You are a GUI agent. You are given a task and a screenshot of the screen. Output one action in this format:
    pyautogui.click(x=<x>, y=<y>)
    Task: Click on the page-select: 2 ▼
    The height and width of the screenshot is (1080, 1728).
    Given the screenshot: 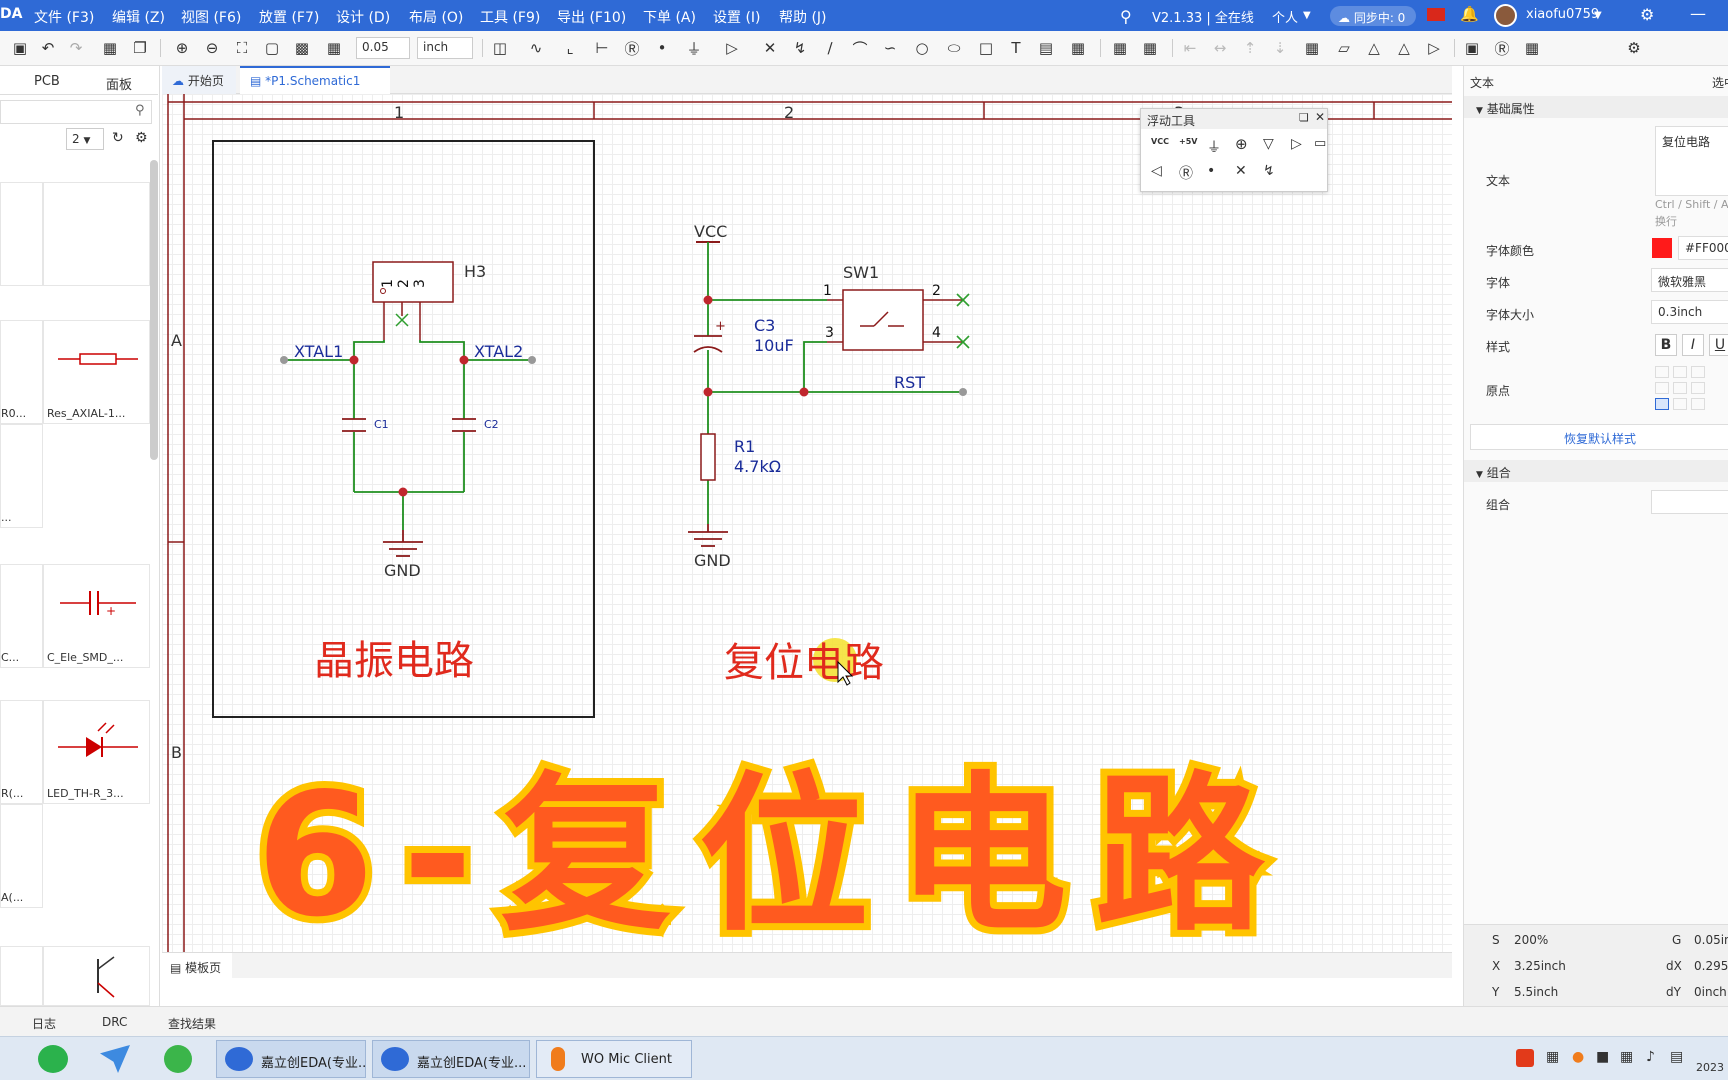 What is the action you would take?
    pyautogui.click(x=85, y=139)
    